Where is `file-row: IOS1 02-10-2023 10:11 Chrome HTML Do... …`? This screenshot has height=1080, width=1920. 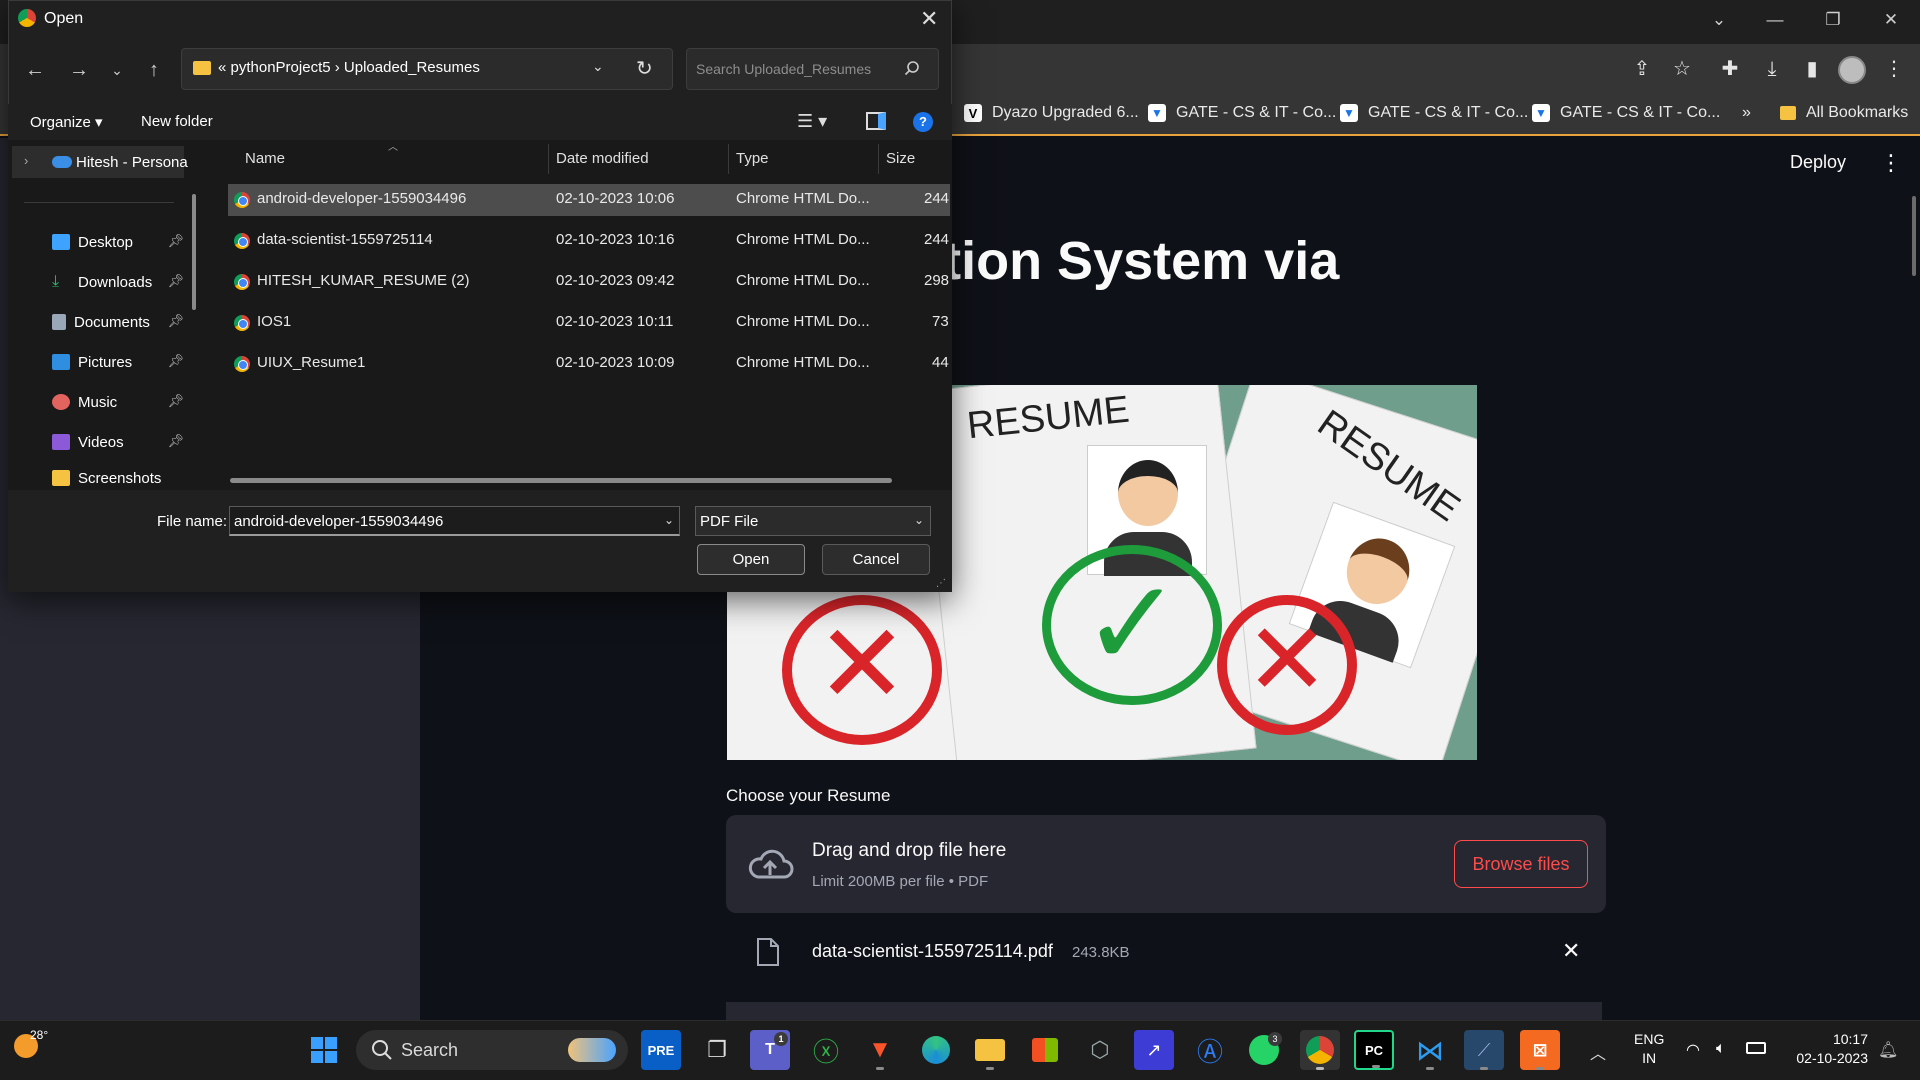
file-row: IOS1 02-10-2023 10:11 Chrome HTML Do... … is located at coordinates (589, 323).